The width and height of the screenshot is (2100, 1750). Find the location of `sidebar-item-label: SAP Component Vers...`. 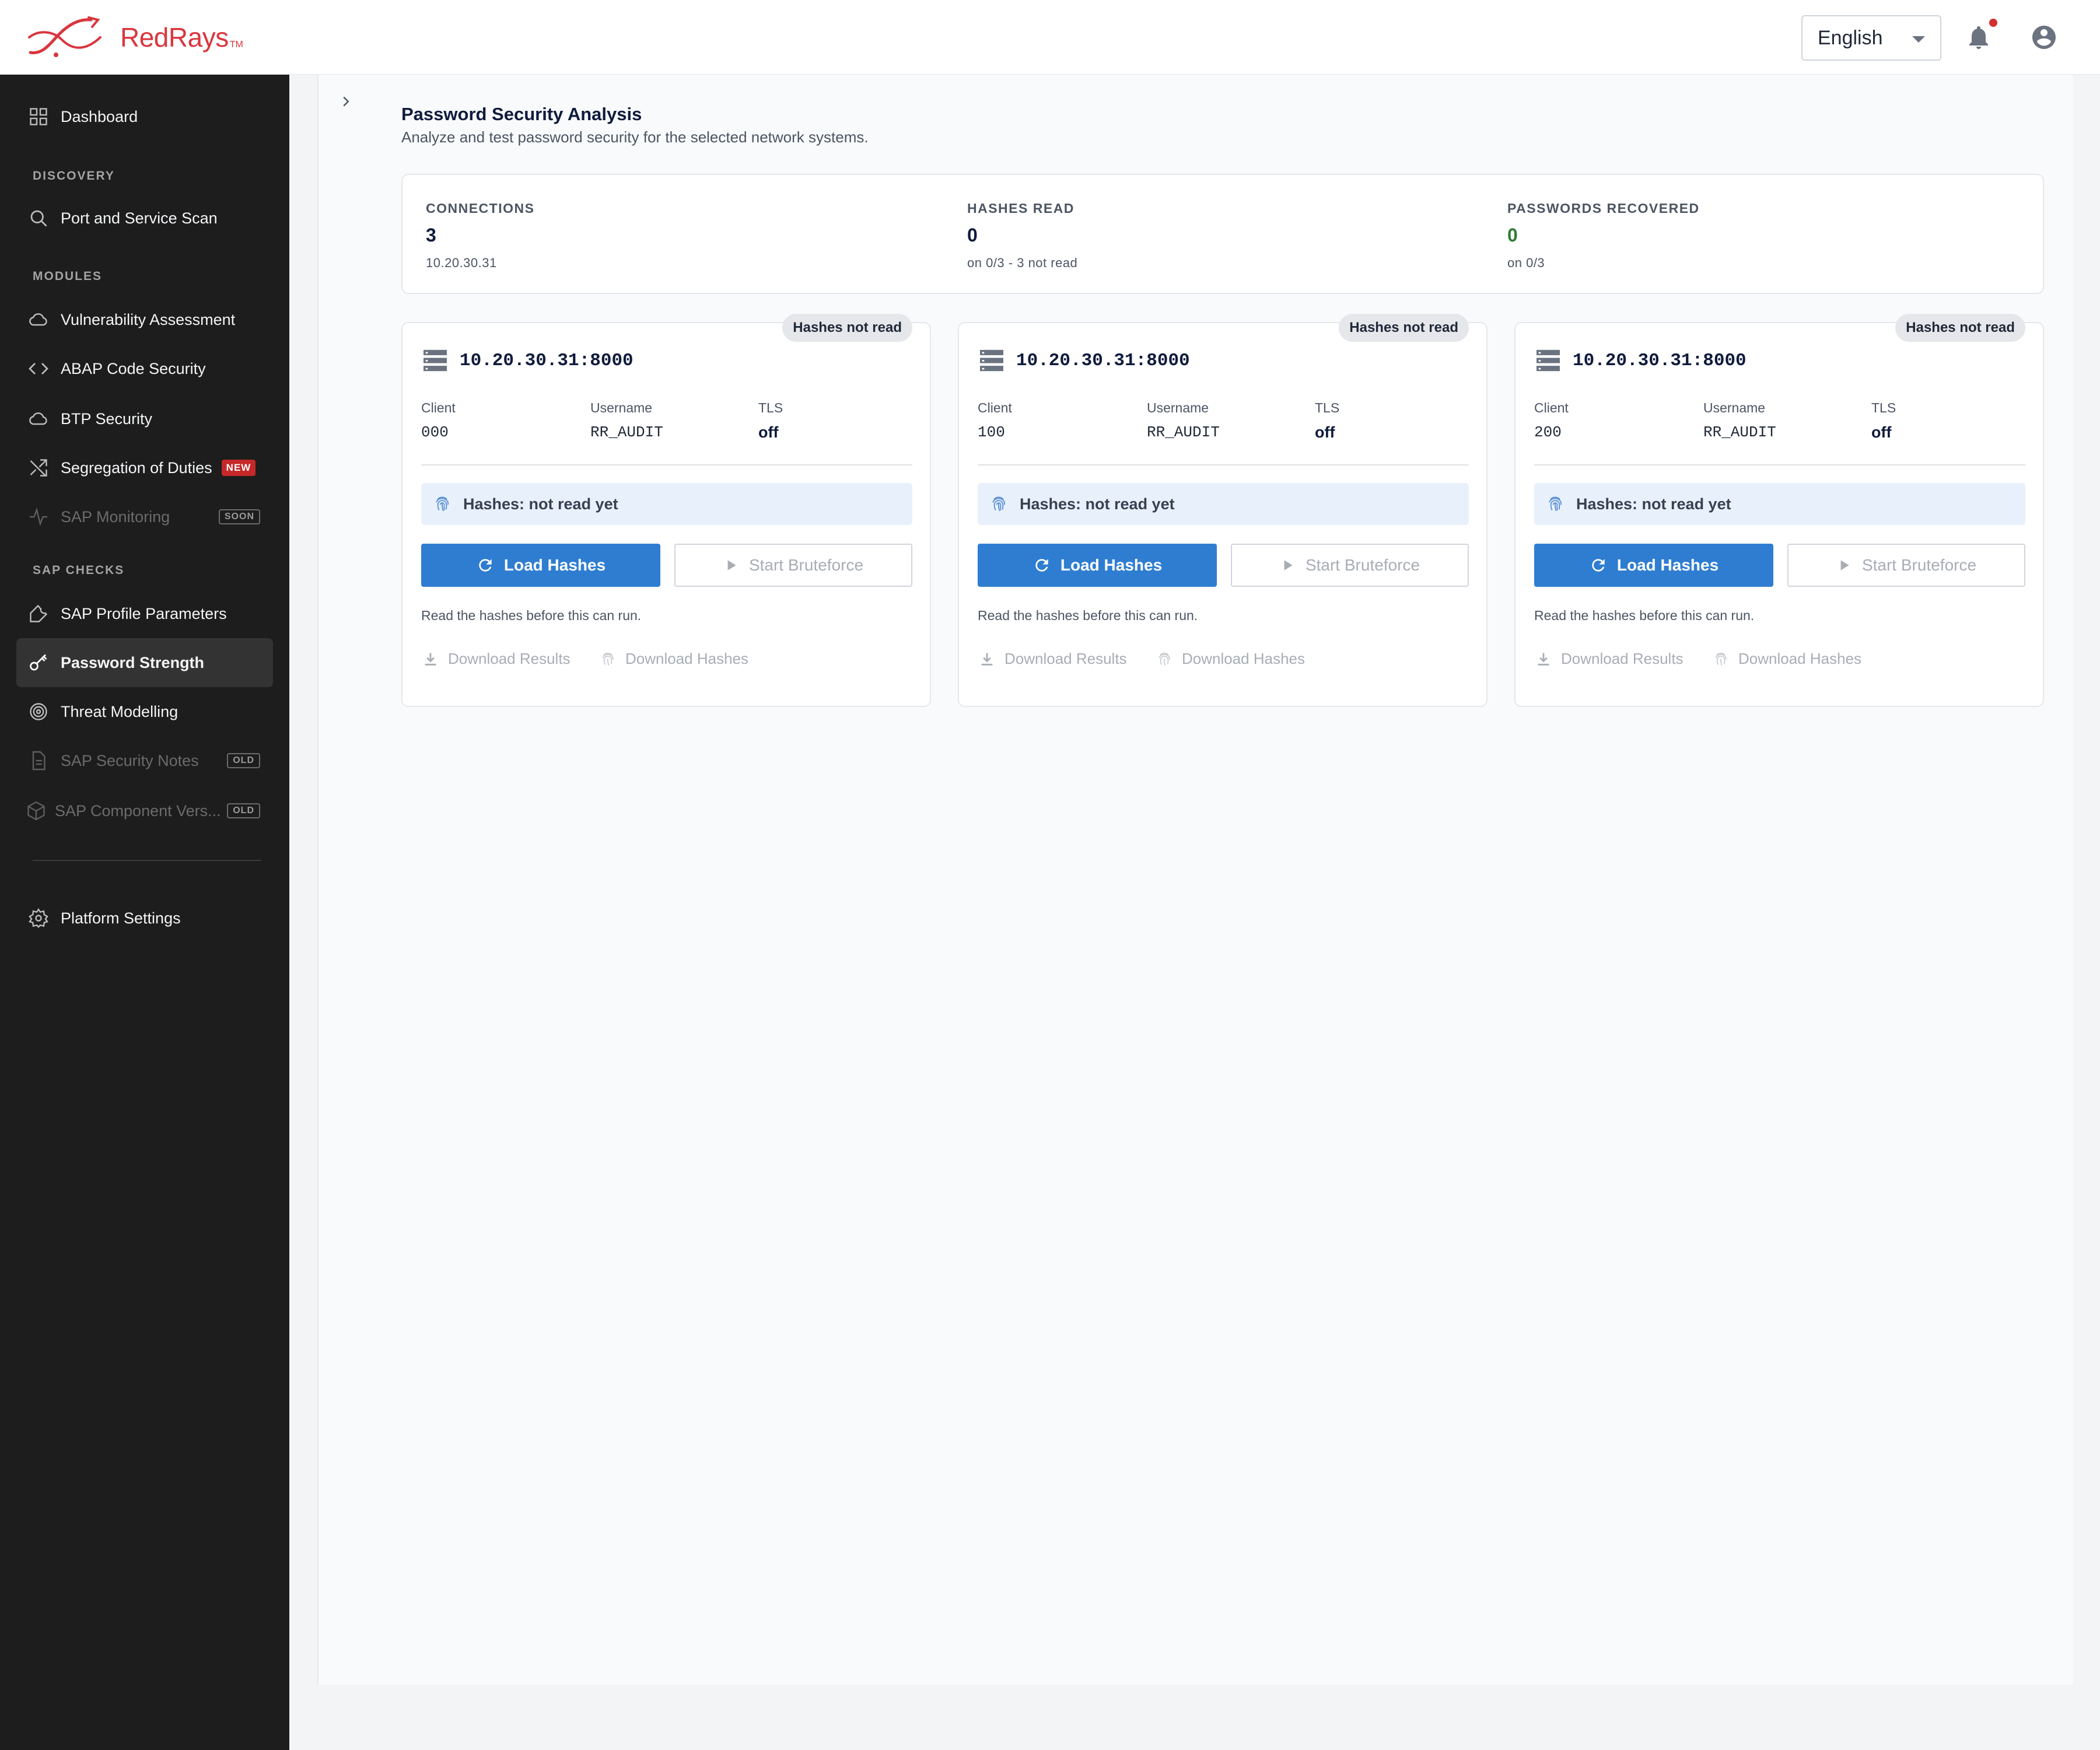

sidebar-item-label: SAP Component Vers... is located at coordinates (138, 811).